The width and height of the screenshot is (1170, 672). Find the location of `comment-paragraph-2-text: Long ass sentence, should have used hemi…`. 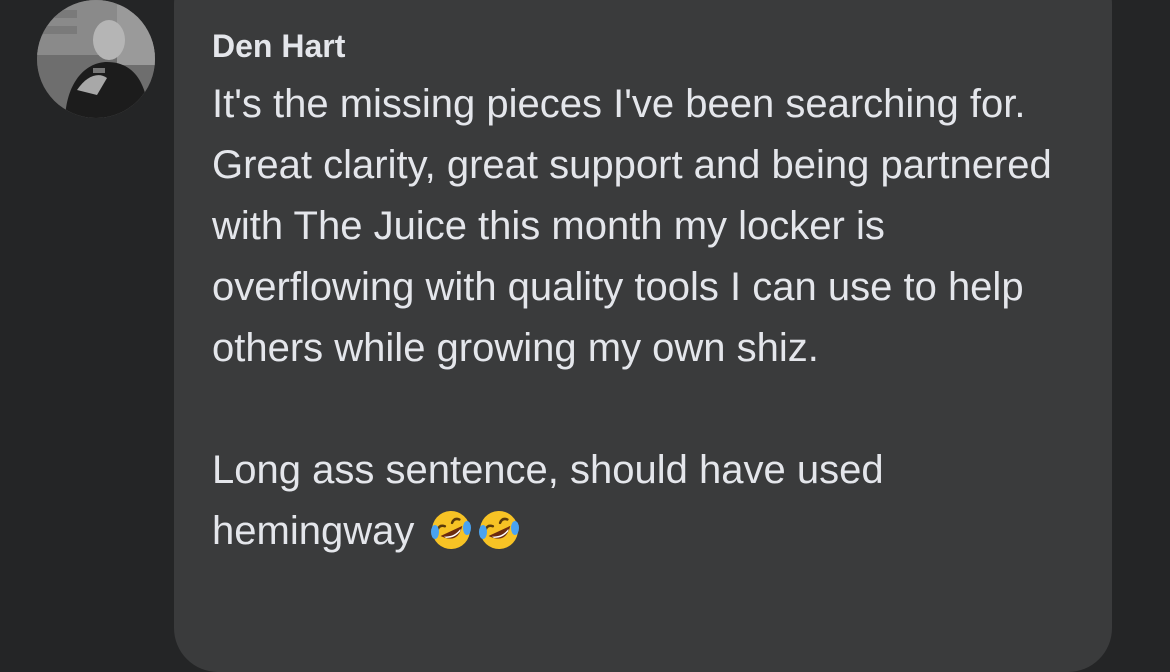

comment-paragraph-2-text: Long ass sentence, should have used hemi… is located at coordinates (548, 500).